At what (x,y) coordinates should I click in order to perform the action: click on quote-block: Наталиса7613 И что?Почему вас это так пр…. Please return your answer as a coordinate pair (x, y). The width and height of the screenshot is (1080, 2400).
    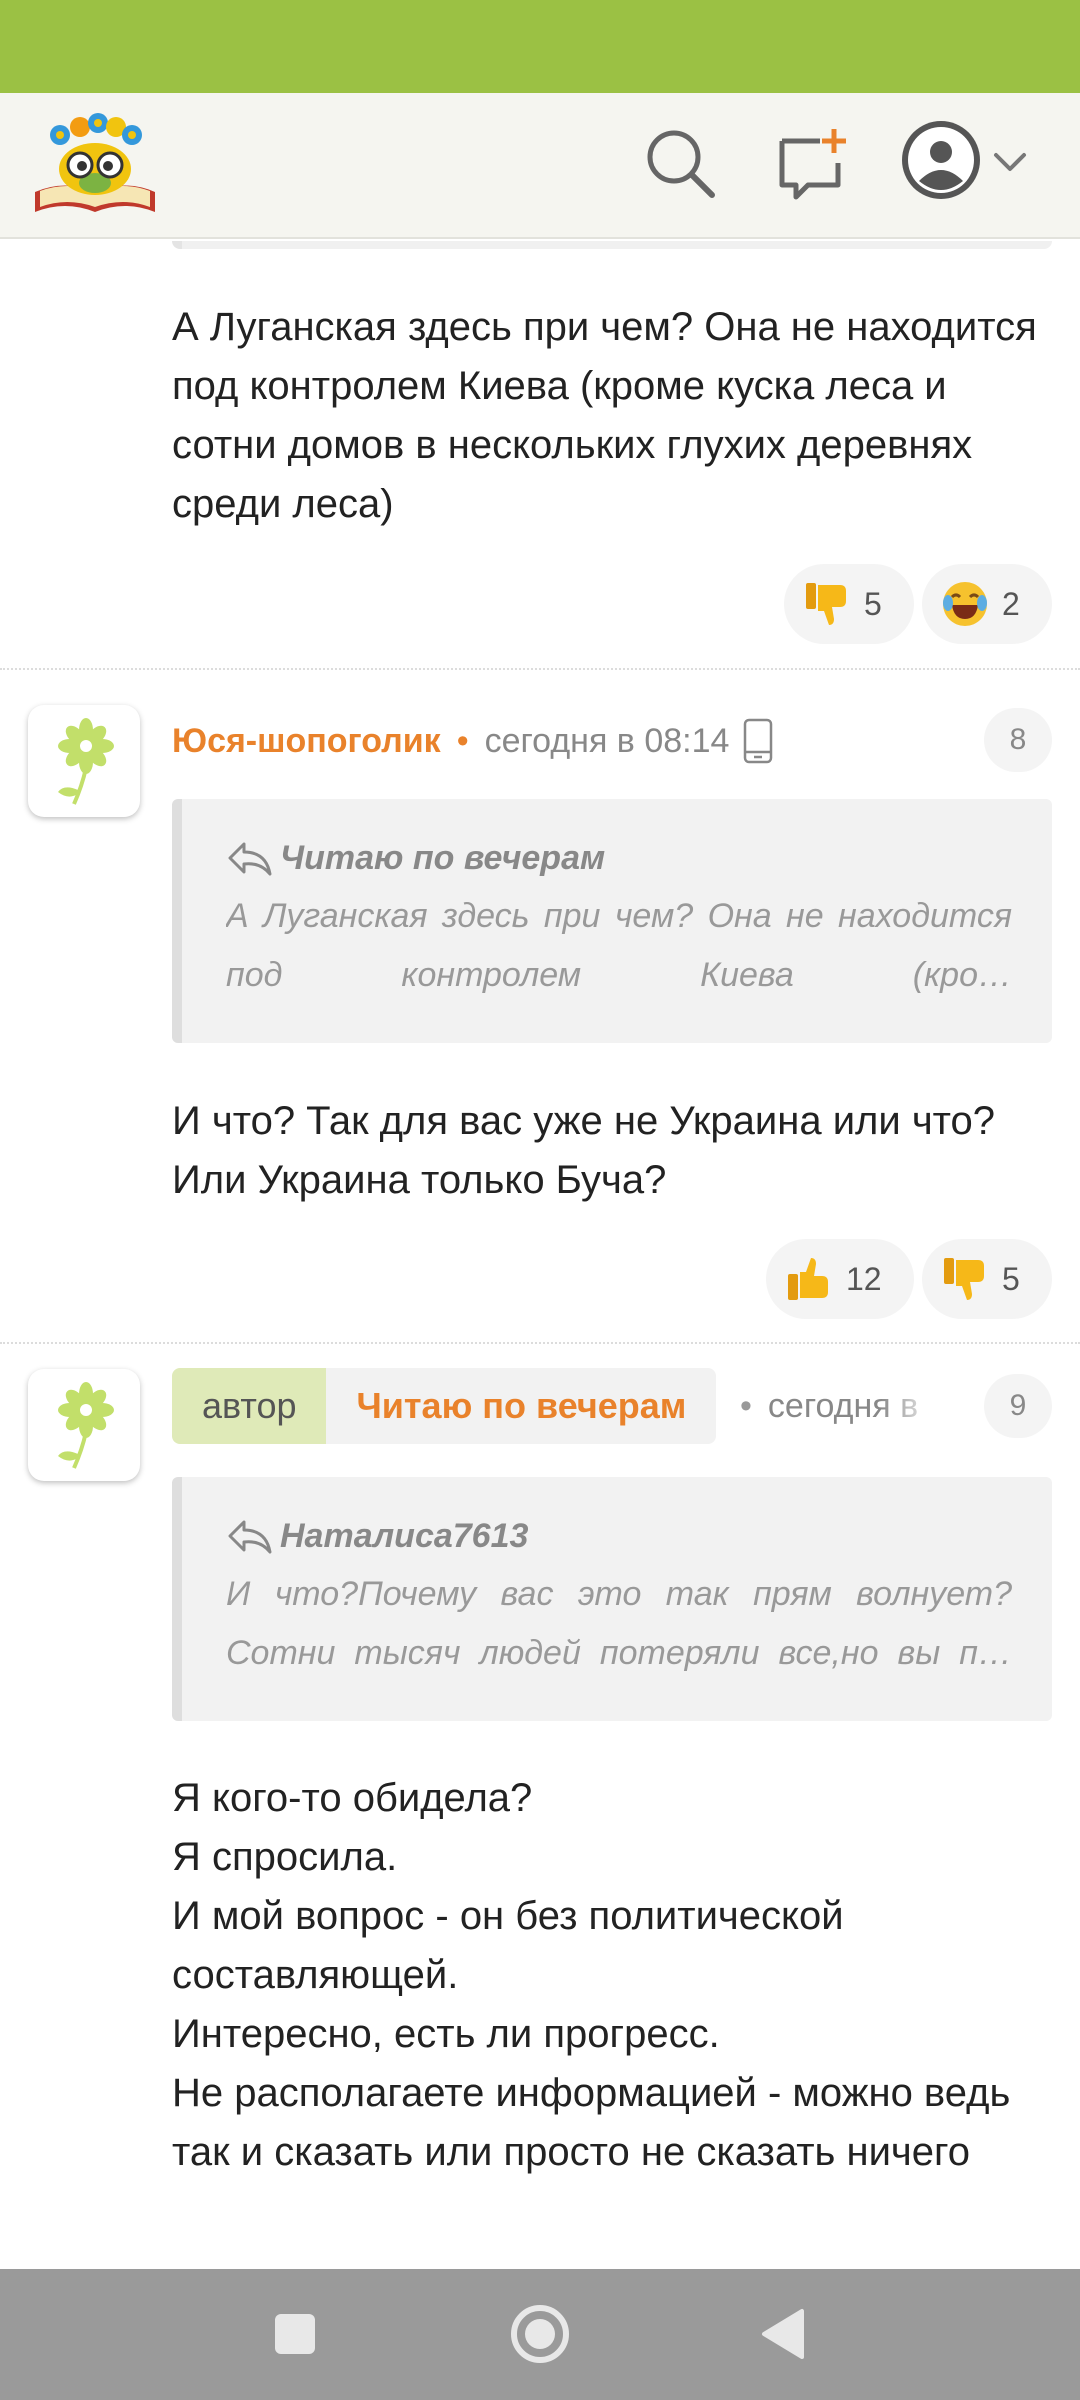
    Looking at the image, I should click on (612, 1599).